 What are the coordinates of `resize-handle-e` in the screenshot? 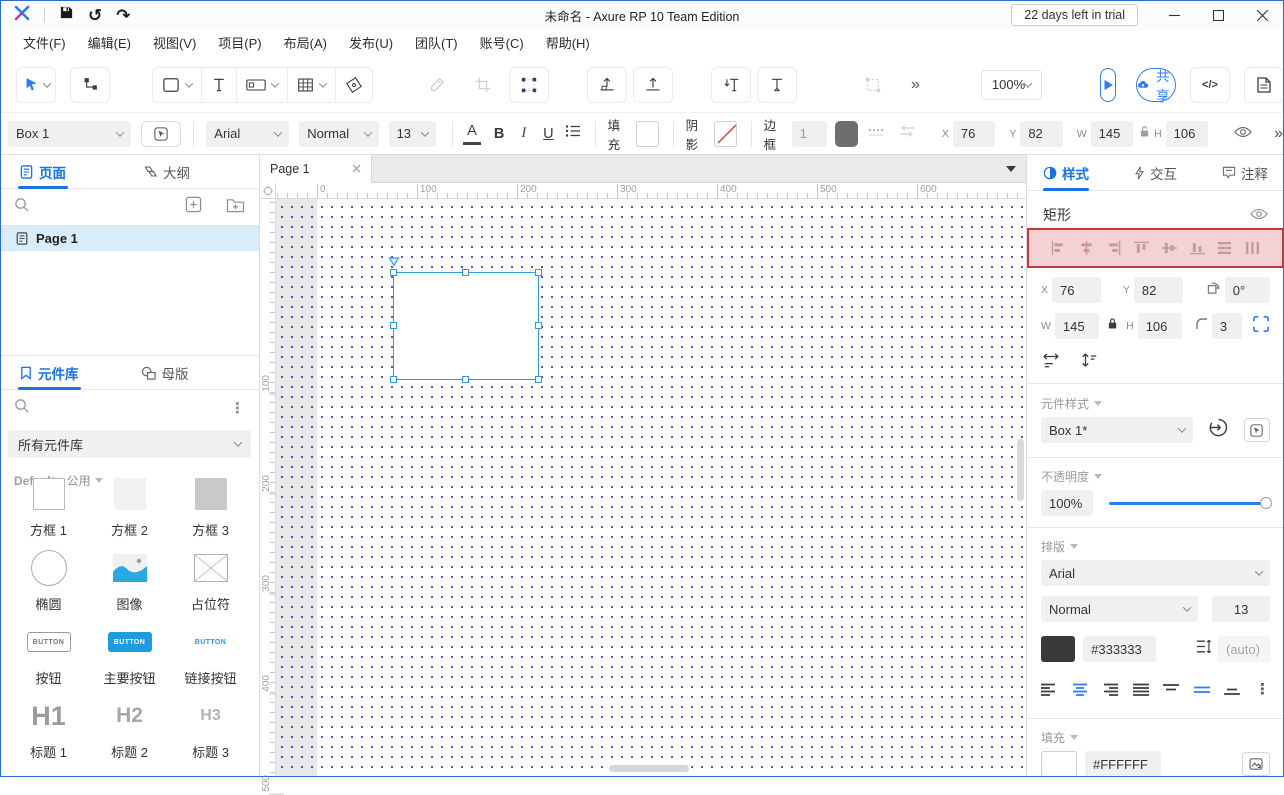 It's located at (538, 325).